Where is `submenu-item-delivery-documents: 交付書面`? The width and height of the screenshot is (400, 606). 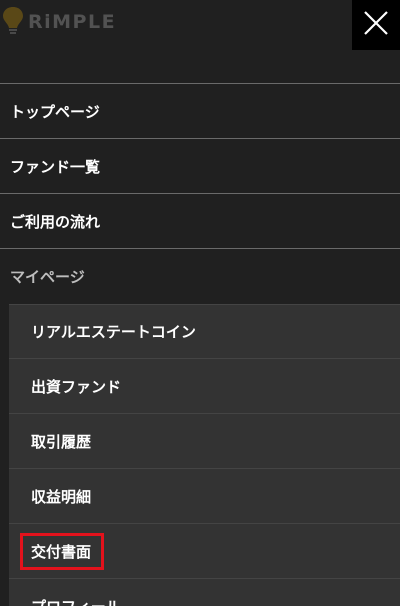 submenu-item-delivery-documents: 交付書面 is located at coordinates (204, 551).